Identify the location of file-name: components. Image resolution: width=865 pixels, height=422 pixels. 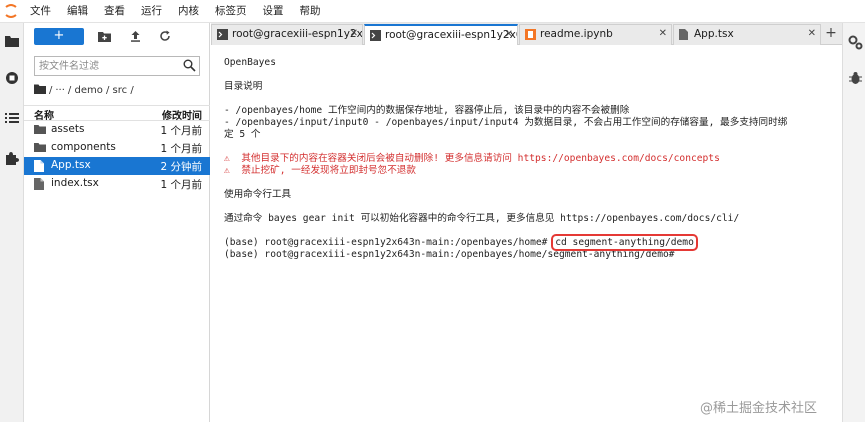
(83, 147).